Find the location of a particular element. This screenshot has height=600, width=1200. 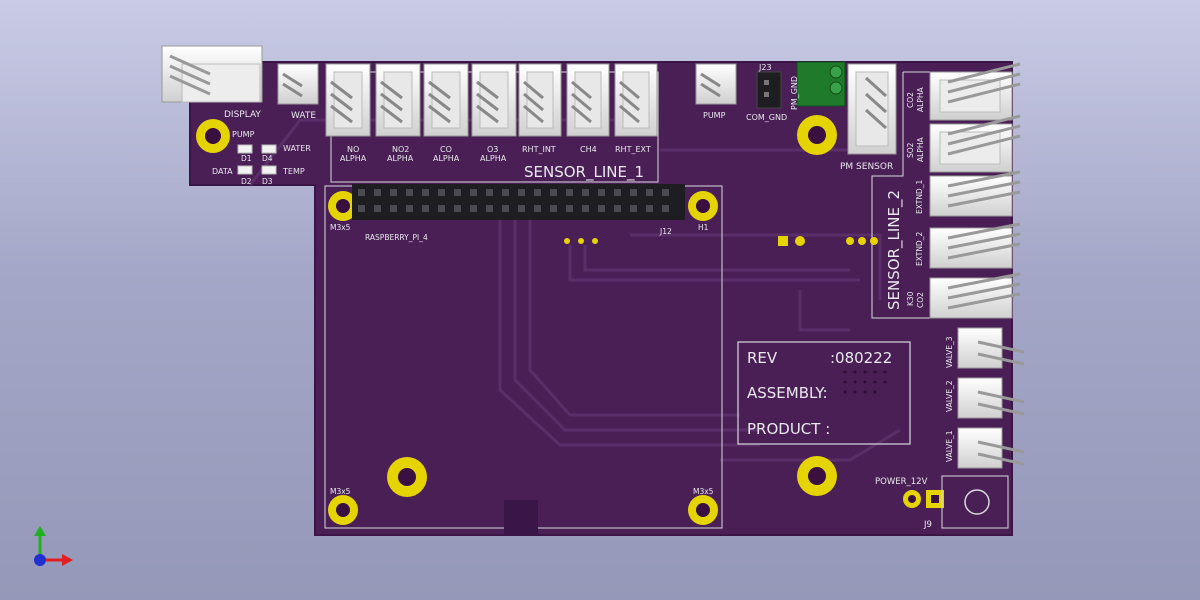

sensor-line-2-connectors is located at coordinates (975, 190).